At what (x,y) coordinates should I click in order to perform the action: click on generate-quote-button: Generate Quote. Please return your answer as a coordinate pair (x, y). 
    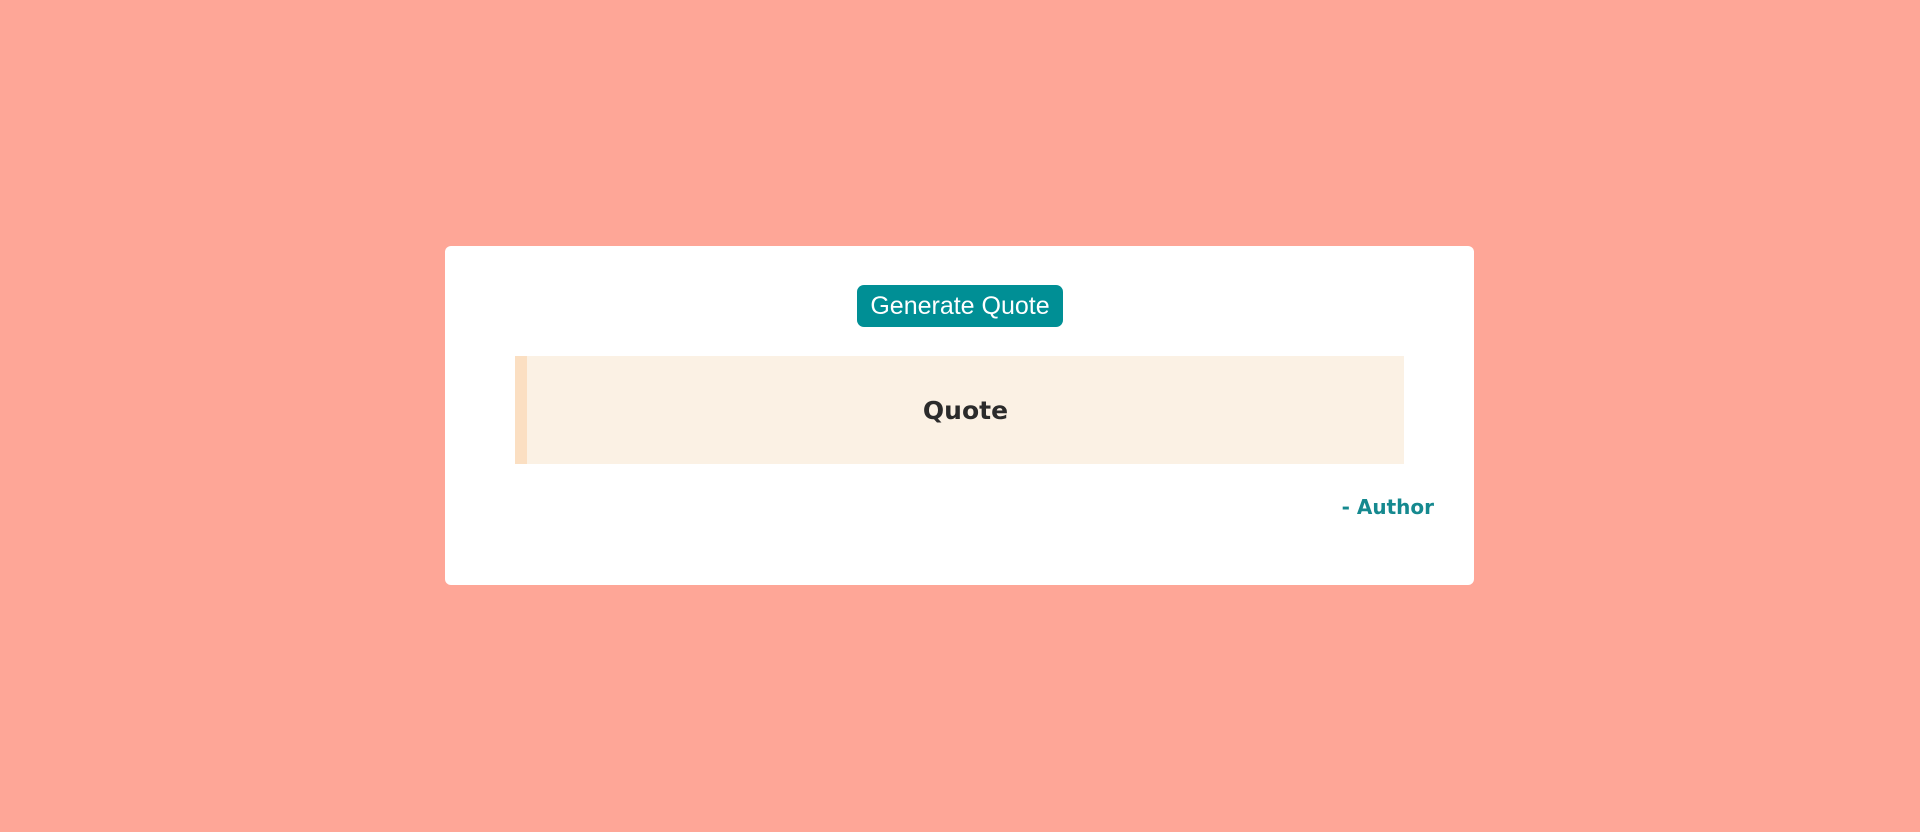
    Looking at the image, I should click on (960, 306).